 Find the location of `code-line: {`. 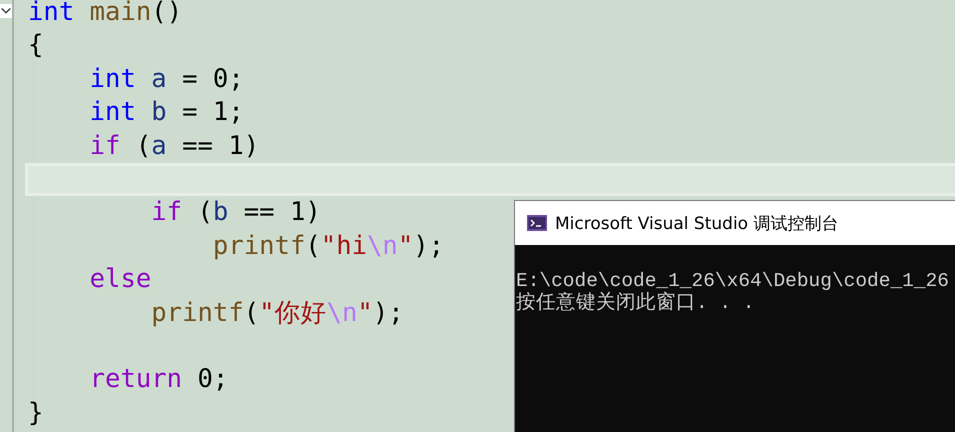

code-line: { is located at coordinates (36, 45).